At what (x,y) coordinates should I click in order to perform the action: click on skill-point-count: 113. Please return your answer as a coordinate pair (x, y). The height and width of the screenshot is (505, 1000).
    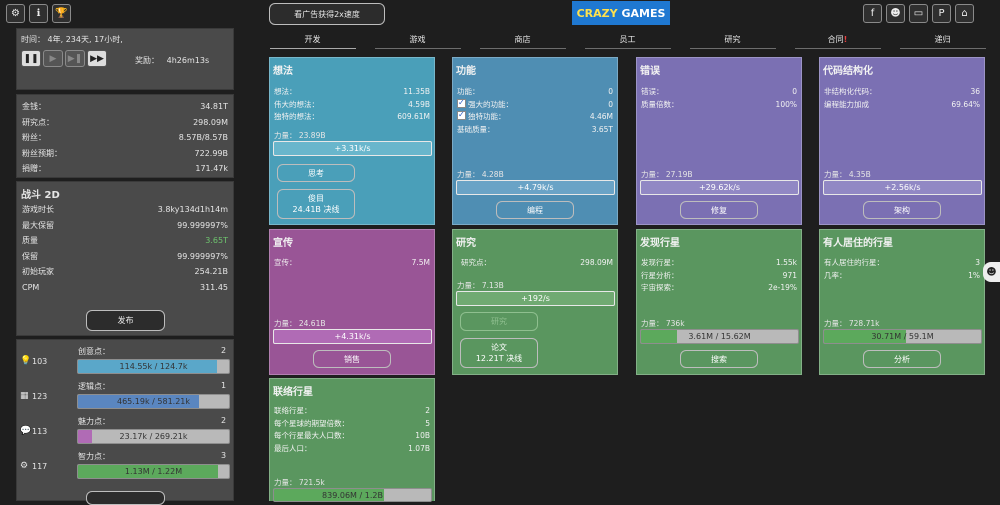
    Looking at the image, I should click on (40, 431).